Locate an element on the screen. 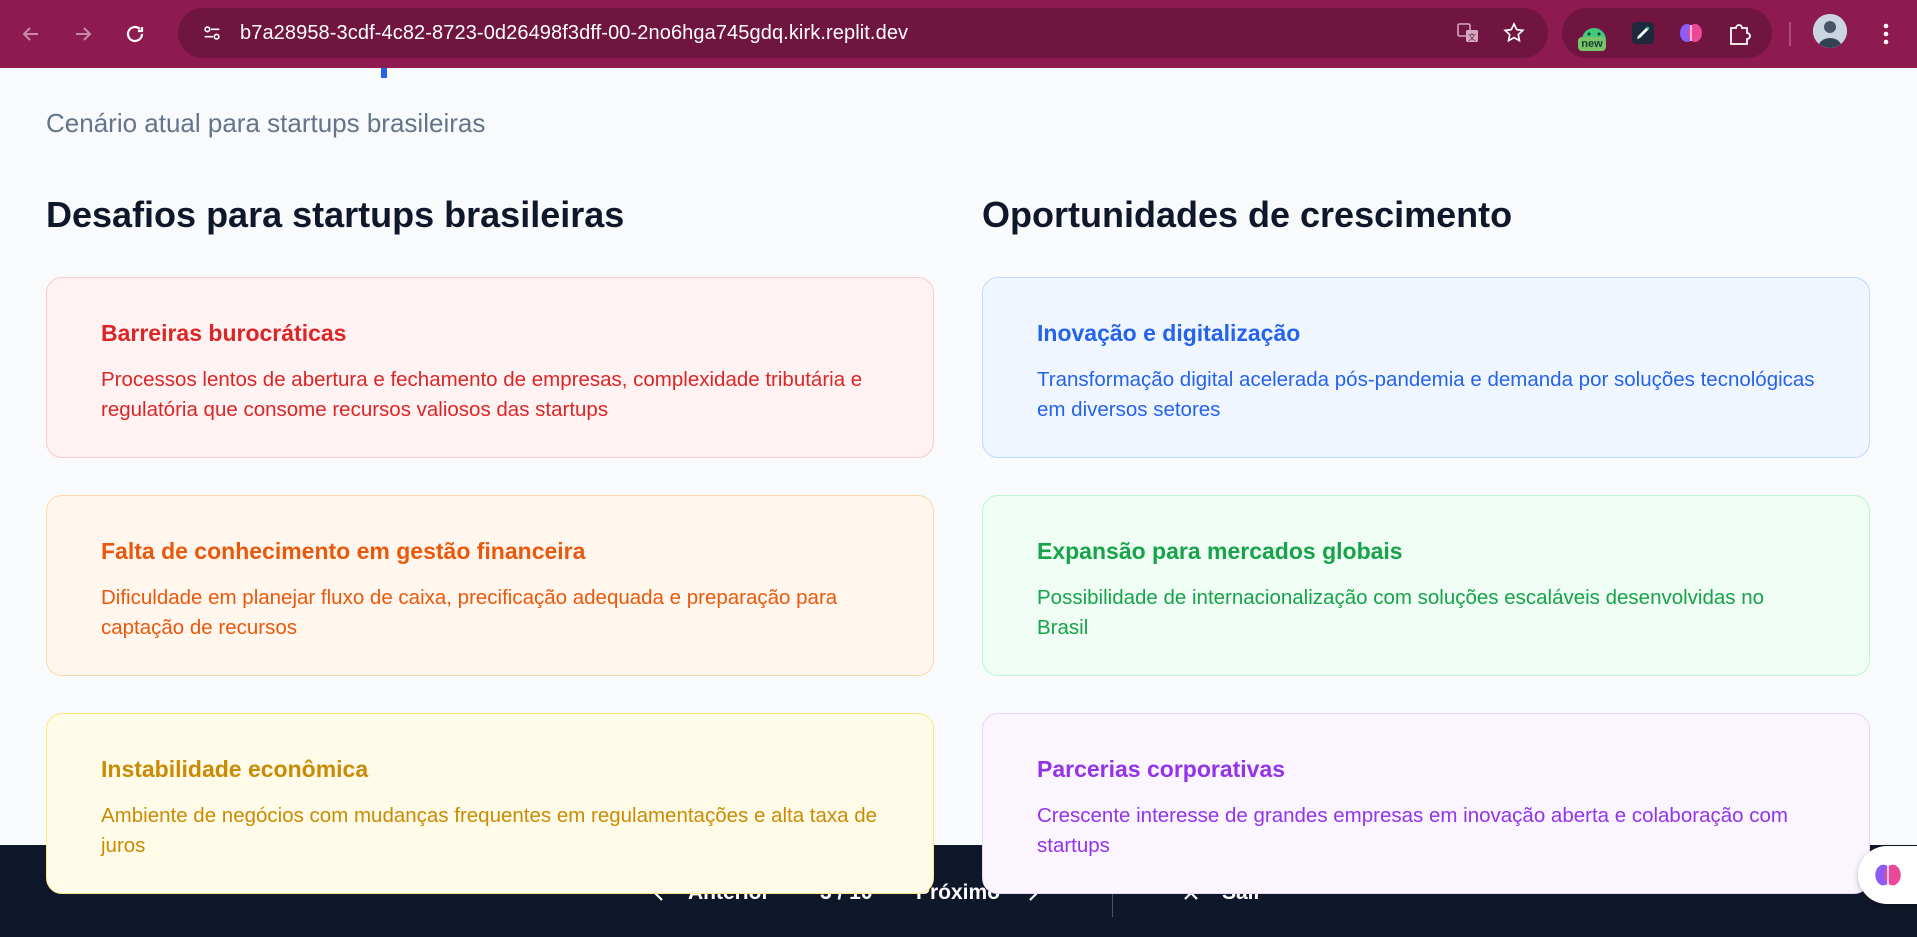 This screenshot has width=1917, height=937. card-title: Parcerias corporativas is located at coordinates (1161, 769).